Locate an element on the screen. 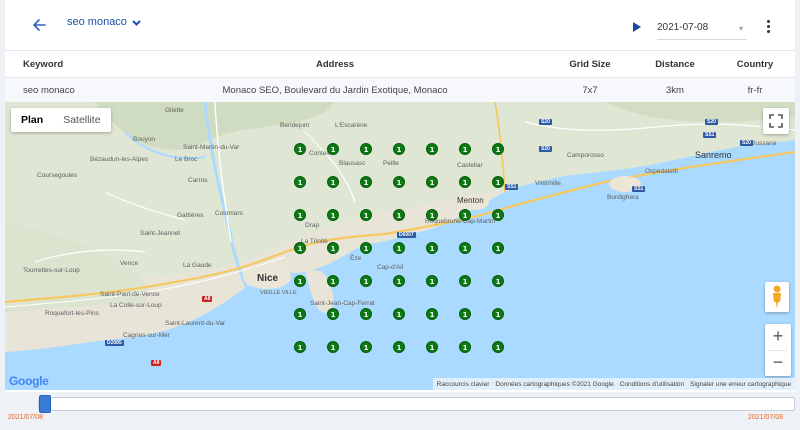  cell-keyword: seo monaco is located at coordinates (49, 90).